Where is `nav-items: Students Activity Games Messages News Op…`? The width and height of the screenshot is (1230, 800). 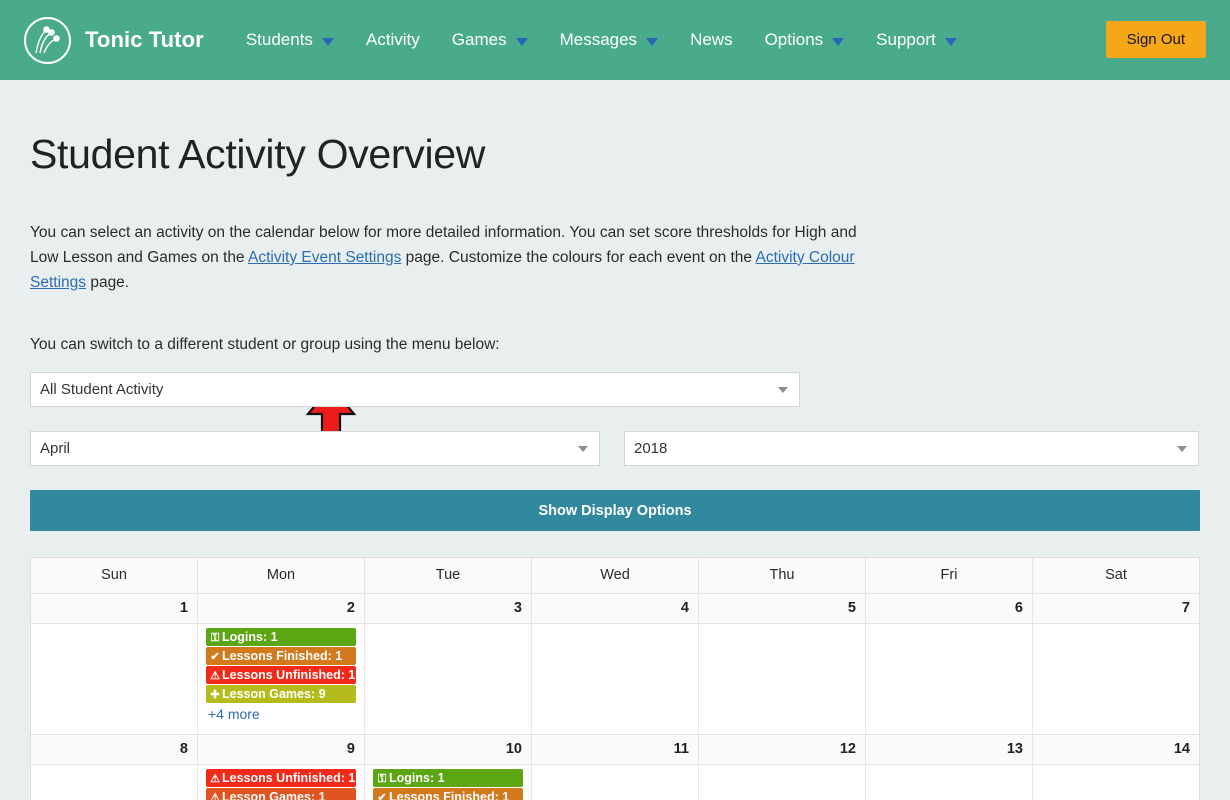
nav-items: Students Activity Games Messages News Op… is located at coordinates (601, 40).